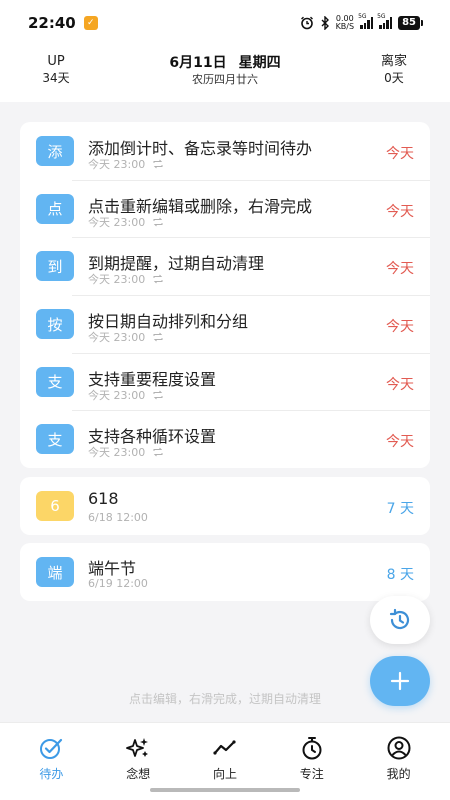  What do you see at coordinates (51, 761) in the screenshot?
I see `nav-item-todo: 待办` at bounding box center [51, 761].